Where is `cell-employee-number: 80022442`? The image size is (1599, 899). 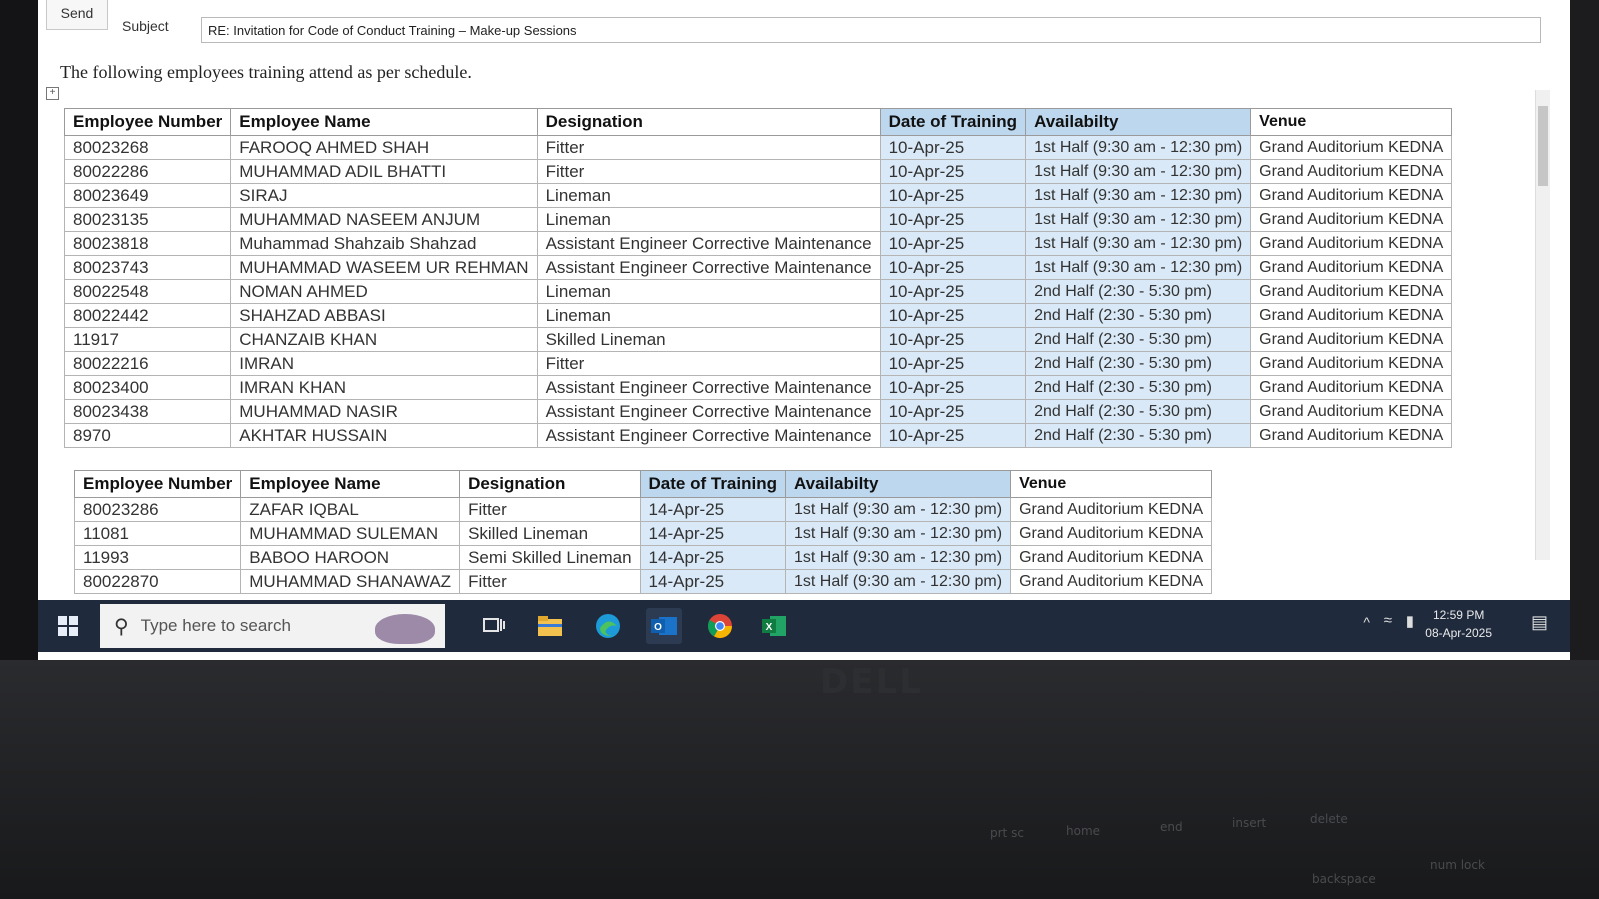 cell-employee-number: 80022442 is located at coordinates (147, 315).